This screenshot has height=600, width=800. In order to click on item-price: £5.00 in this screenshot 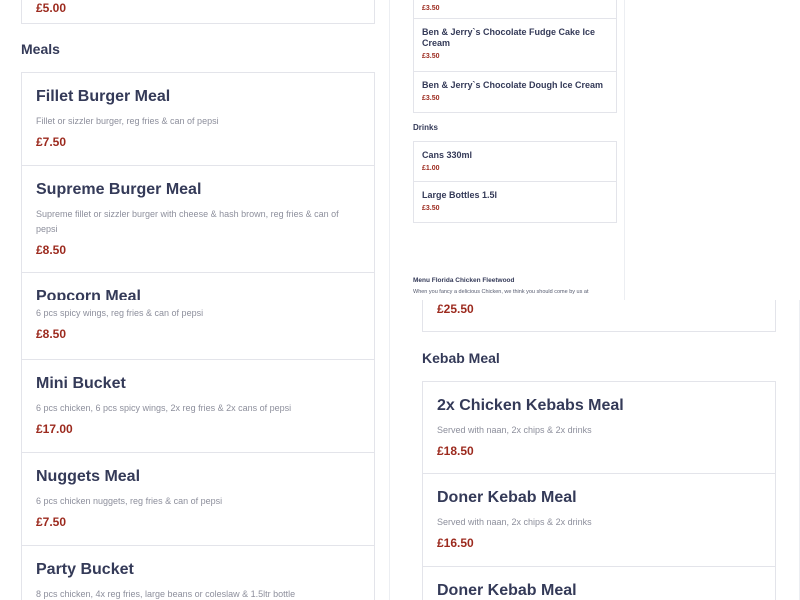, I will do `click(51, 8)`.